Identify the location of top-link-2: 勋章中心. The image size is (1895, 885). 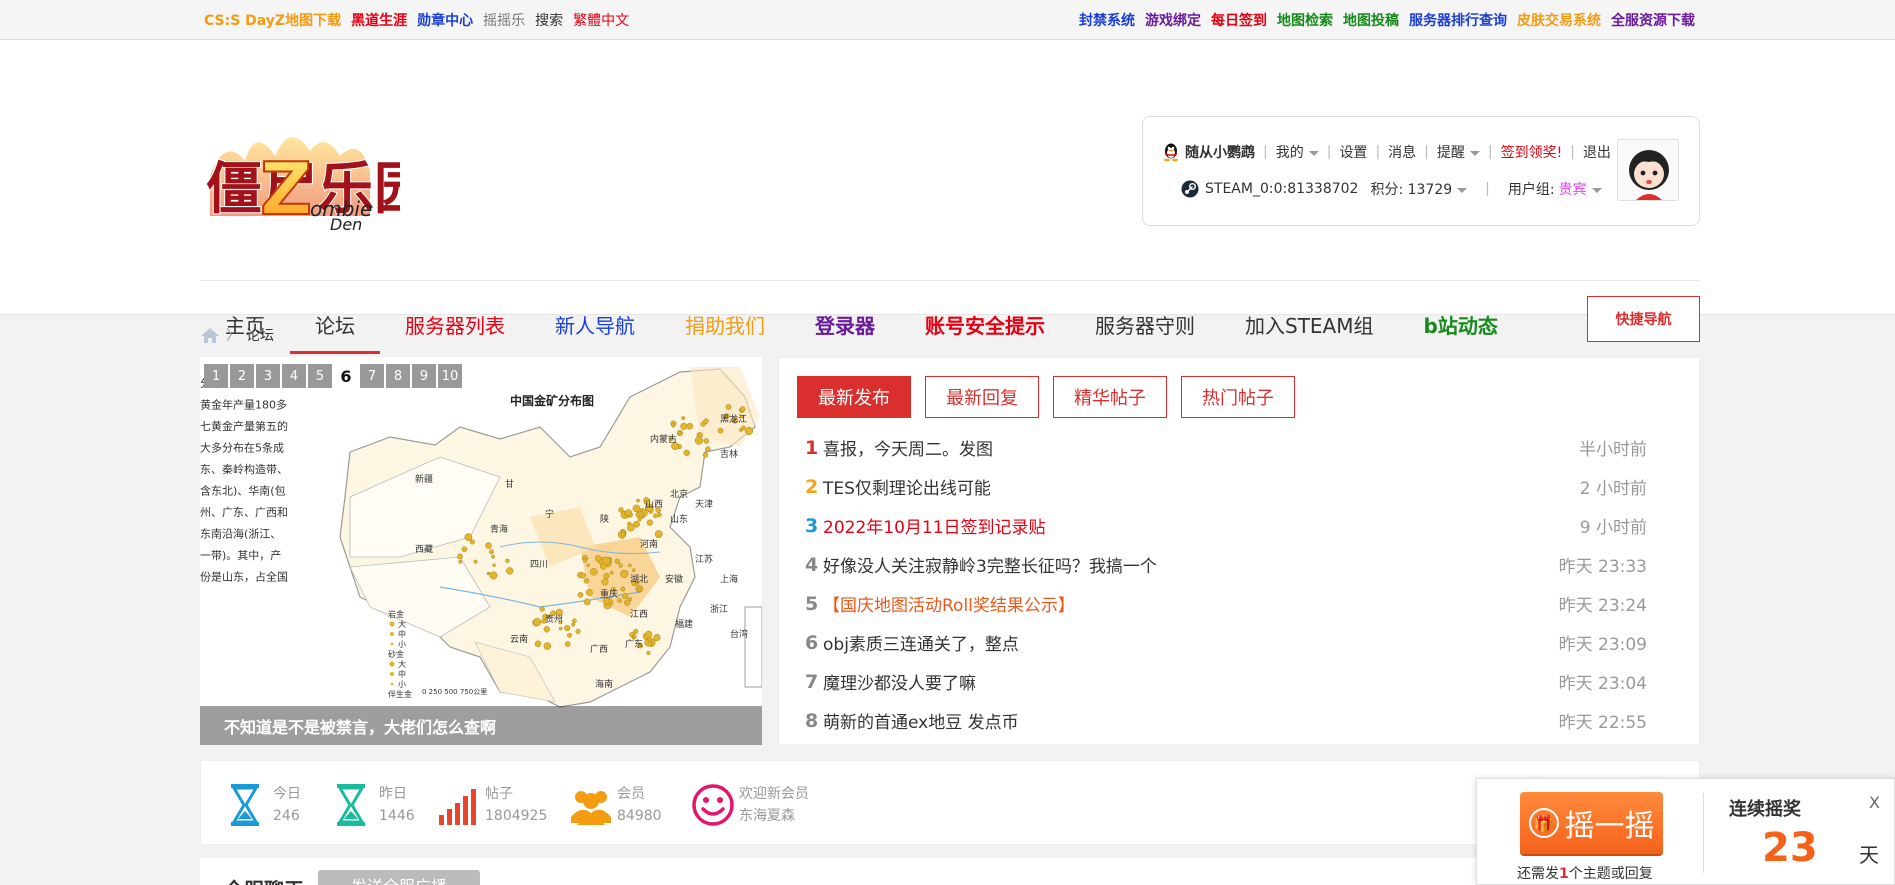
(445, 20).